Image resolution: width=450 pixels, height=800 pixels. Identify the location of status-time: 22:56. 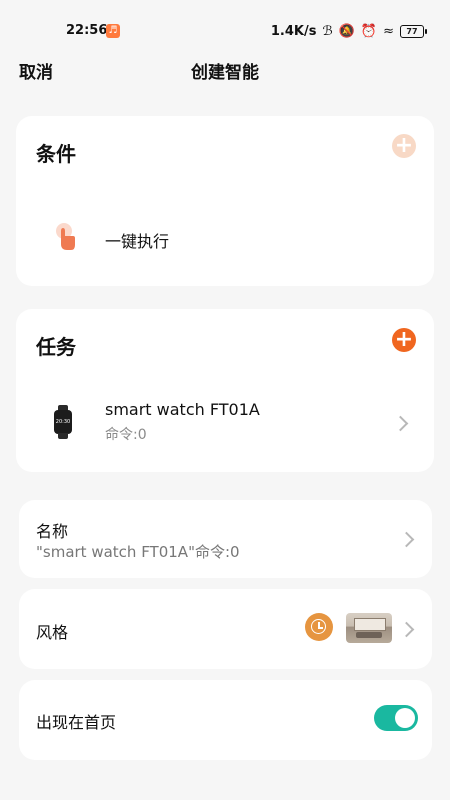
(87, 30).